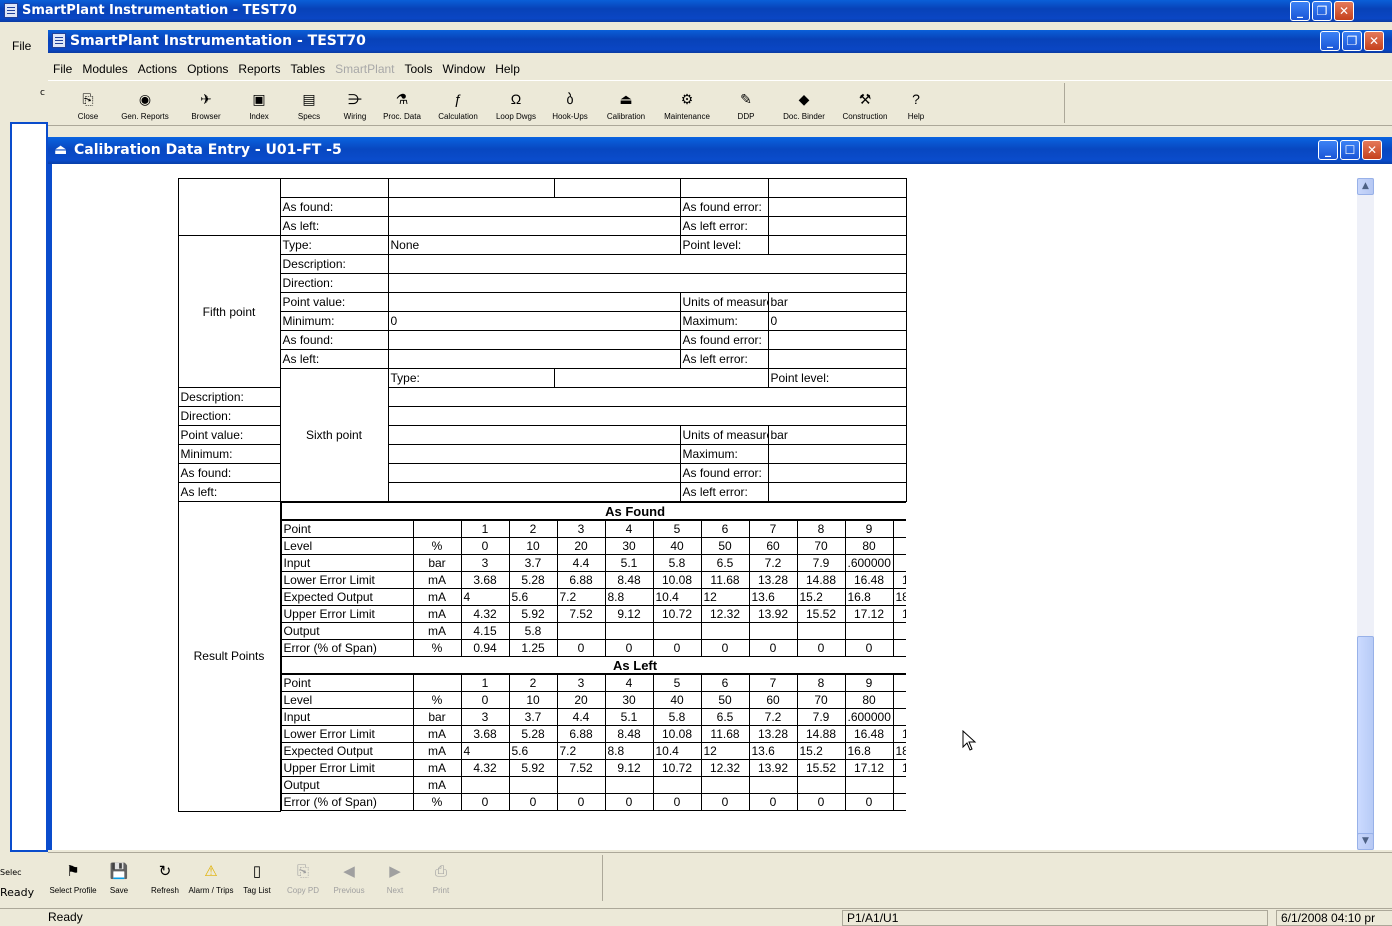 This screenshot has height=926, width=1392. Describe the element at coordinates (1328, 150) in the screenshot. I see `child-minimize-button: _` at that location.